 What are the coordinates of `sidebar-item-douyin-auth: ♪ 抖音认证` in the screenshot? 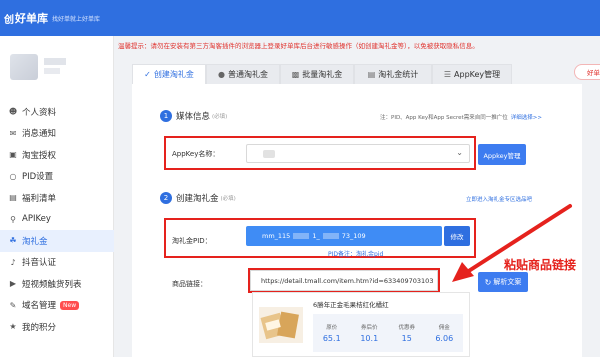 It's located at (57, 263).